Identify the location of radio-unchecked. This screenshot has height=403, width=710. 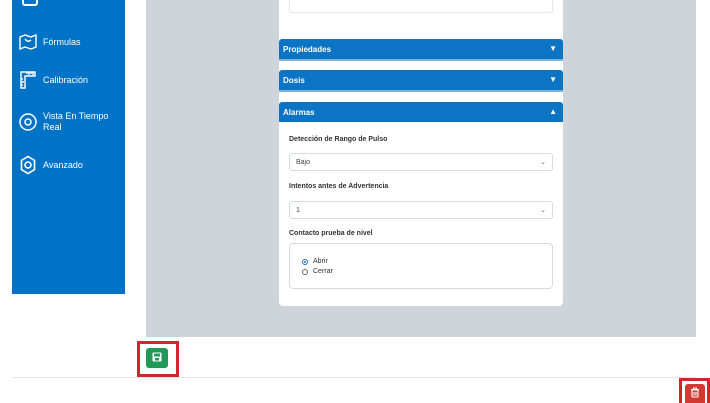
(305, 271).